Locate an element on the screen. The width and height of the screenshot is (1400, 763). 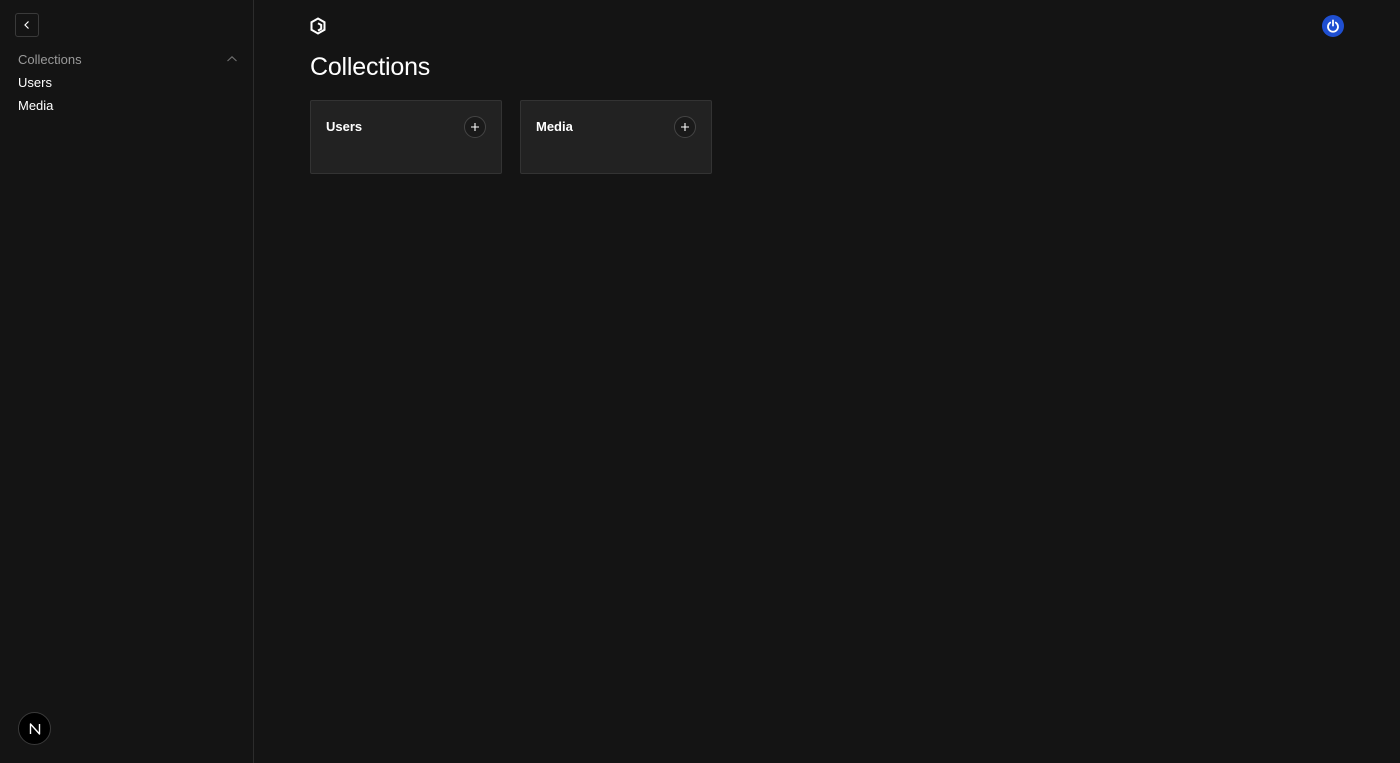
account-button is located at coordinates (1333, 26).